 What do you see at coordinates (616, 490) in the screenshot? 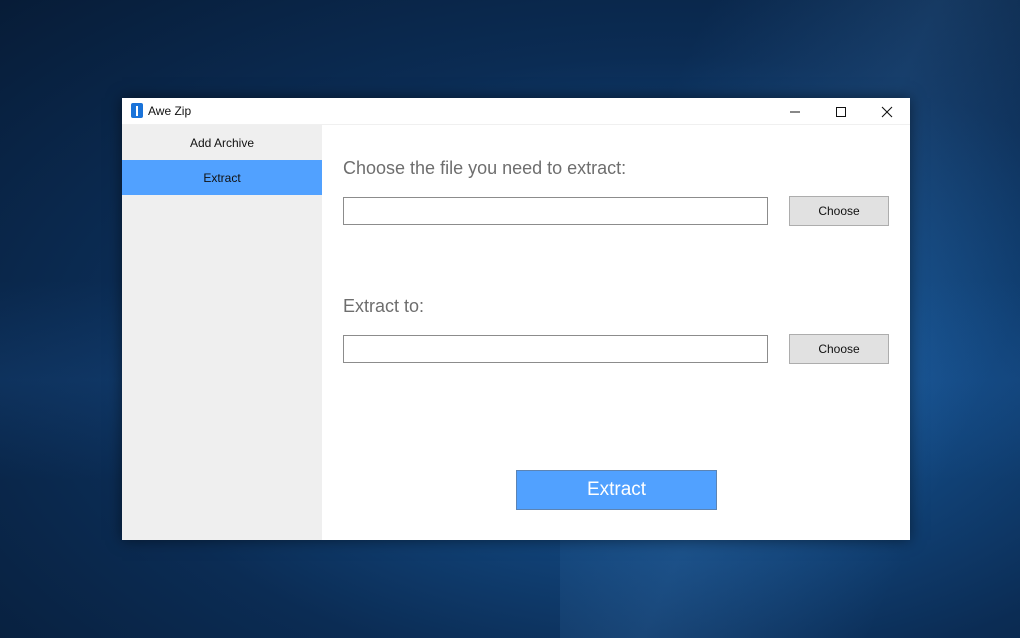
I see `extract-button: Extract` at bounding box center [616, 490].